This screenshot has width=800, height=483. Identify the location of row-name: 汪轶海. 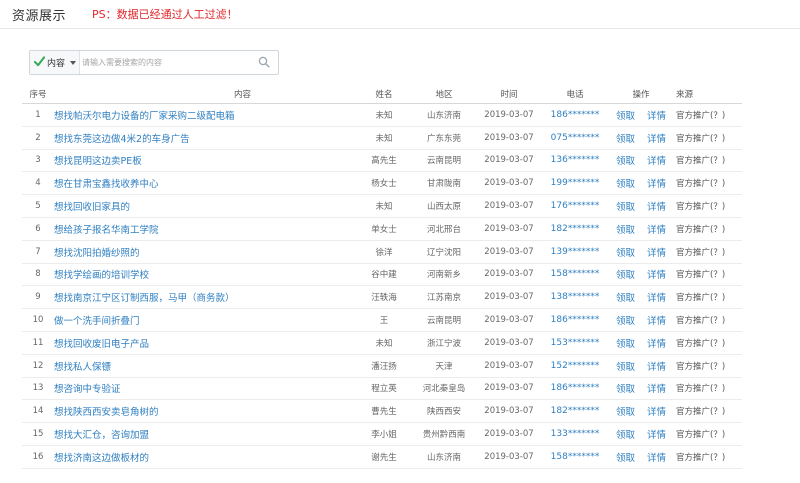
(384, 297).